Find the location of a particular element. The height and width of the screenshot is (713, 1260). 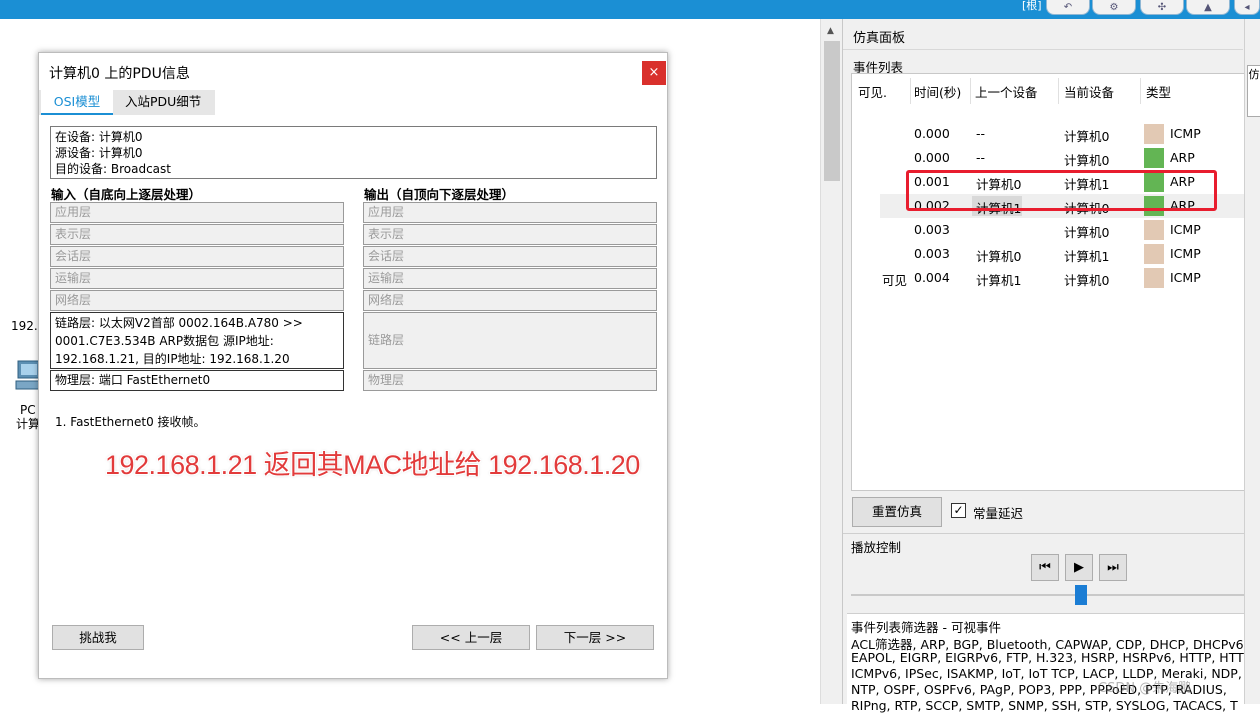

out-layer-session: 会话层 is located at coordinates (510, 256).